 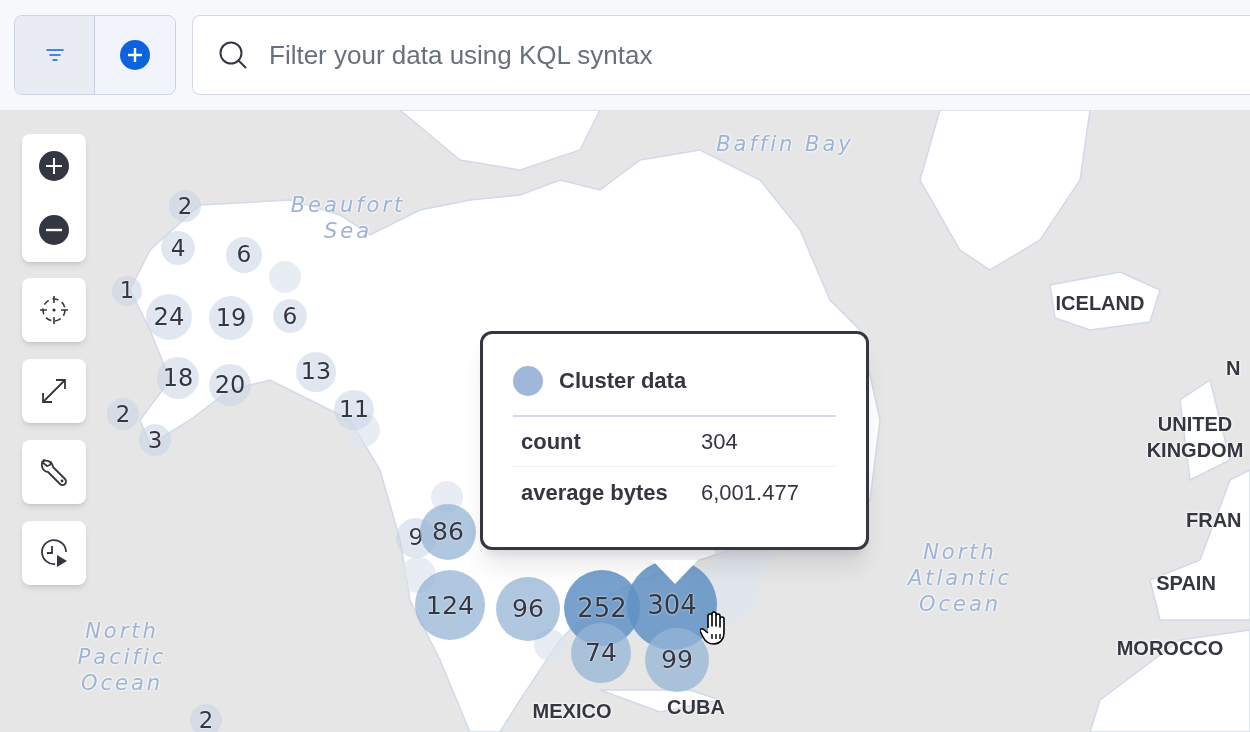 I want to click on cluster-marker: 3, so click(x=155, y=440).